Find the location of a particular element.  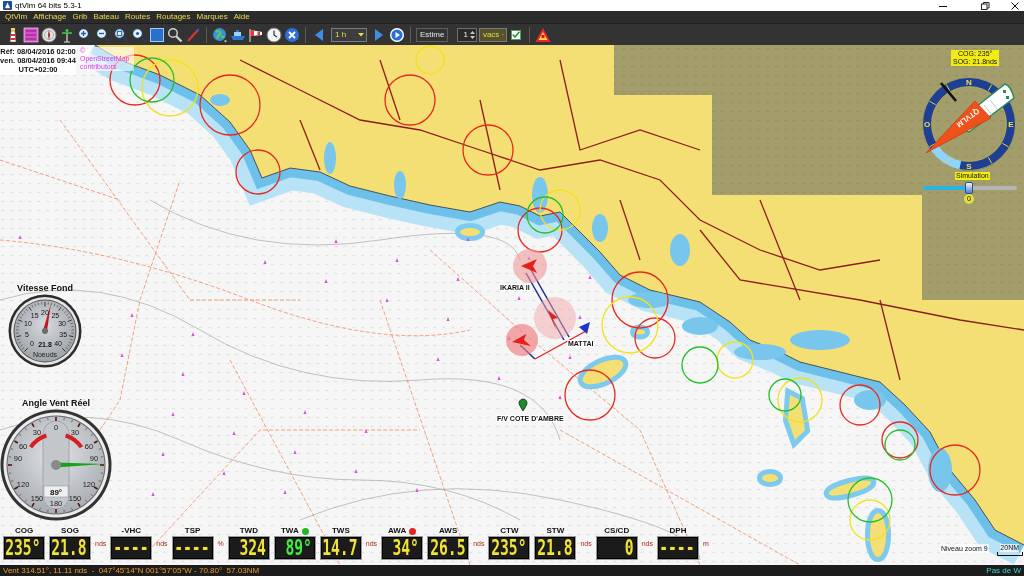

gauge-title: Vitesse Fond is located at coordinates (45, 288).